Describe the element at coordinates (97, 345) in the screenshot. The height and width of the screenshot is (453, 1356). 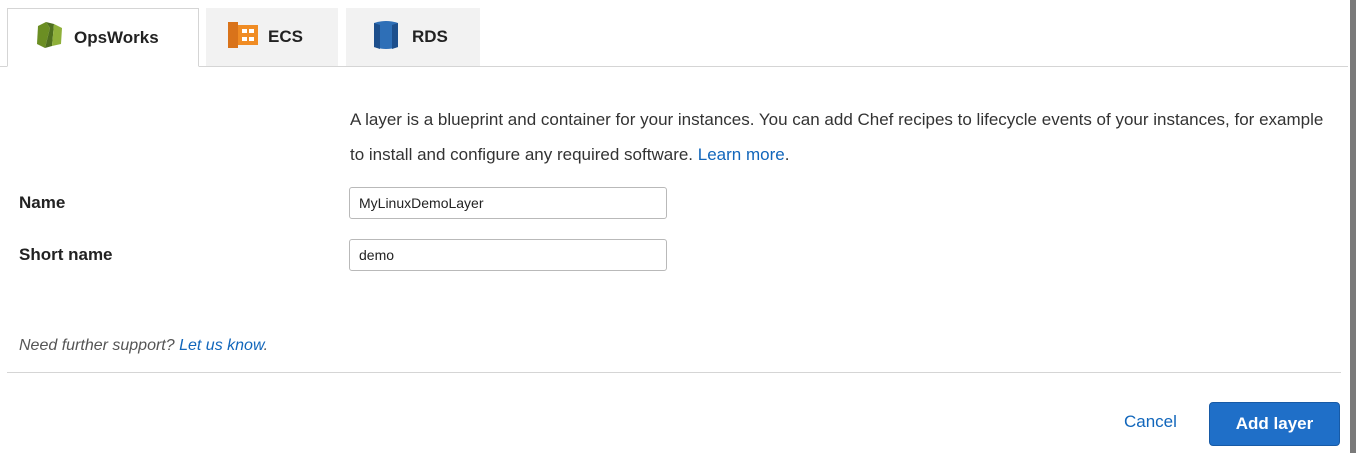
I see `support-question: Need further support?` at that location.